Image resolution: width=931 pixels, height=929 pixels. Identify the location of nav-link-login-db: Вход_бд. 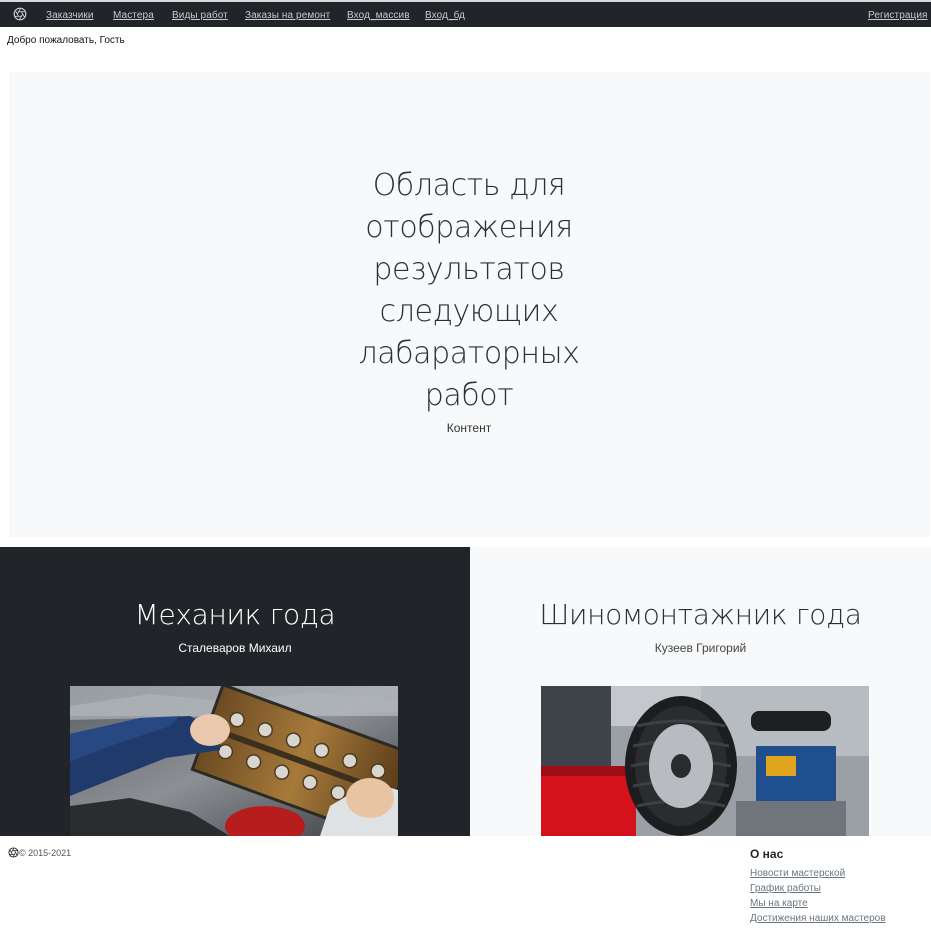
(445, 15).